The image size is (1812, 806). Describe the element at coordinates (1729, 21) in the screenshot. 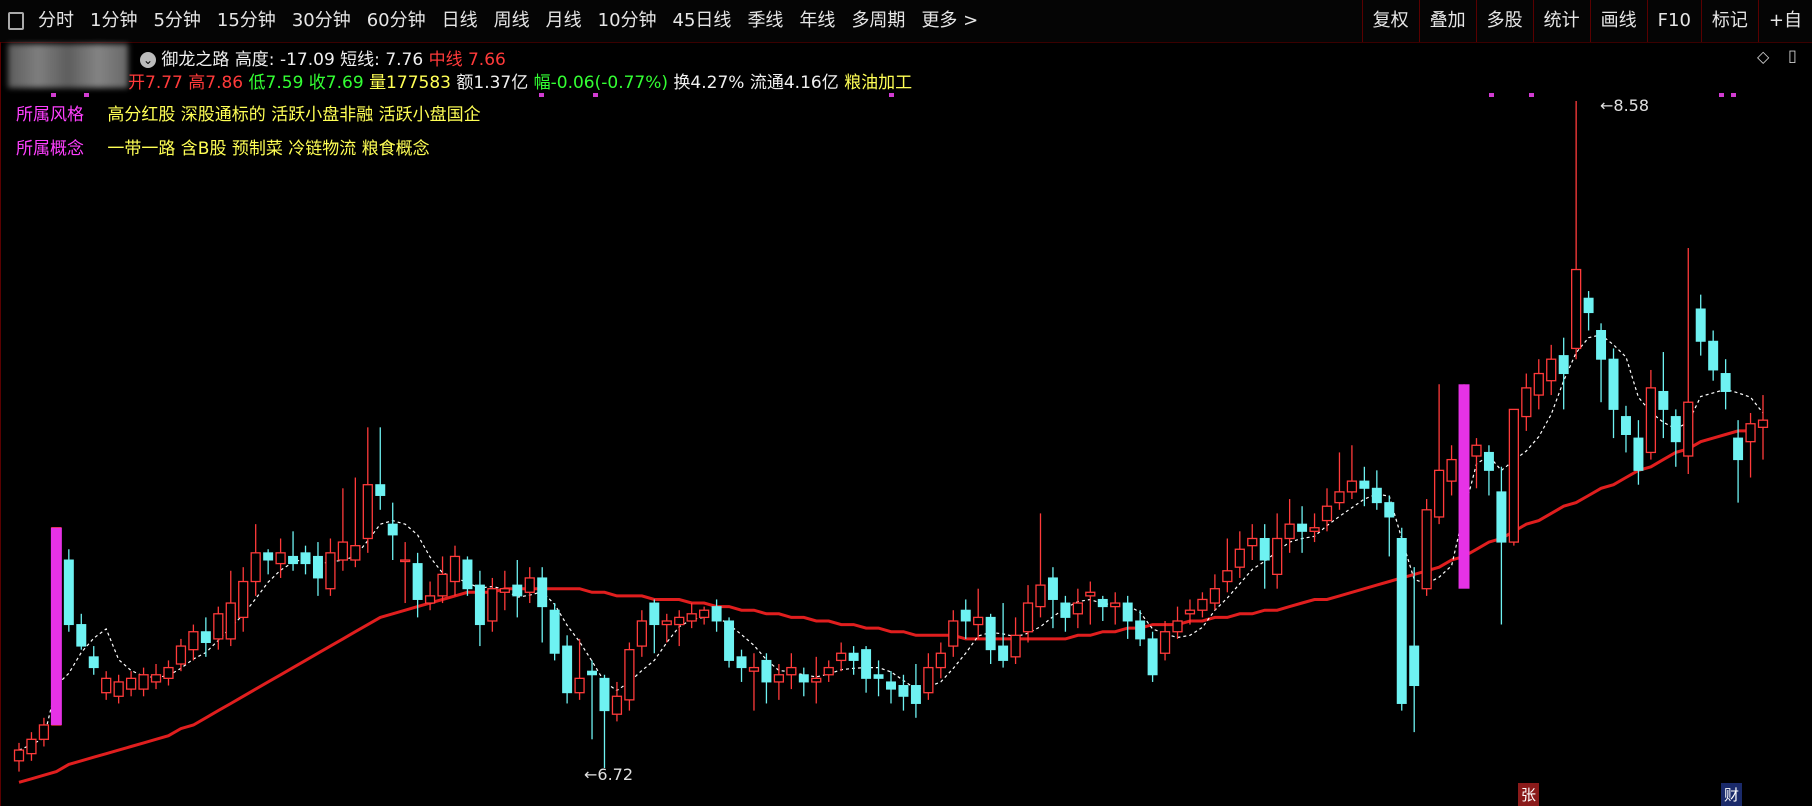

I see `action-button-6: 标记` at that location.